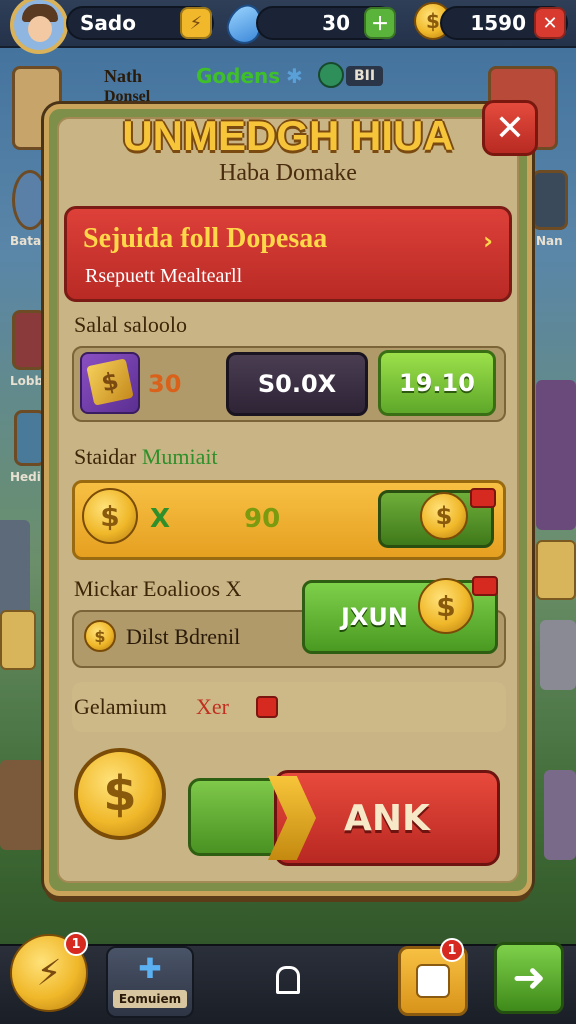 The width and height of the screenshot is (576, 1024). What do you see at coordinates (123, 76) in the screenshot?
I see `side-name-1: Nath` at bounding box center [123, 76].